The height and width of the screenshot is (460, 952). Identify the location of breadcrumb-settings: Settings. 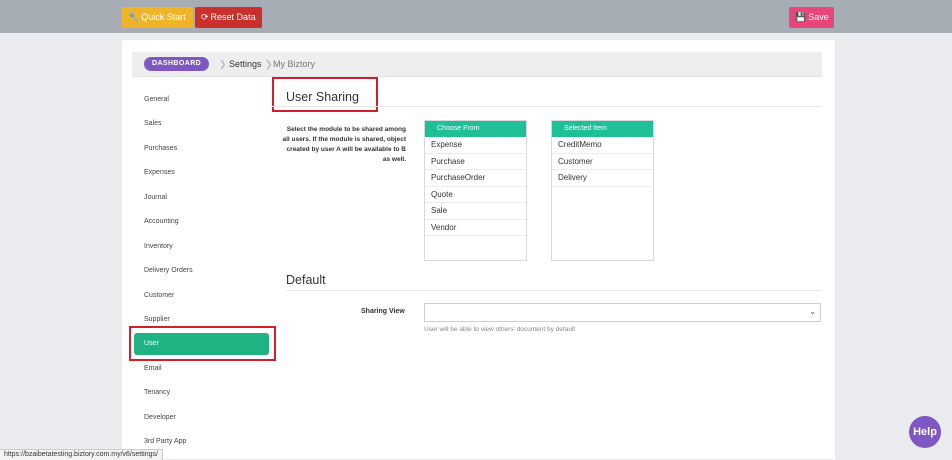
(245, 64).